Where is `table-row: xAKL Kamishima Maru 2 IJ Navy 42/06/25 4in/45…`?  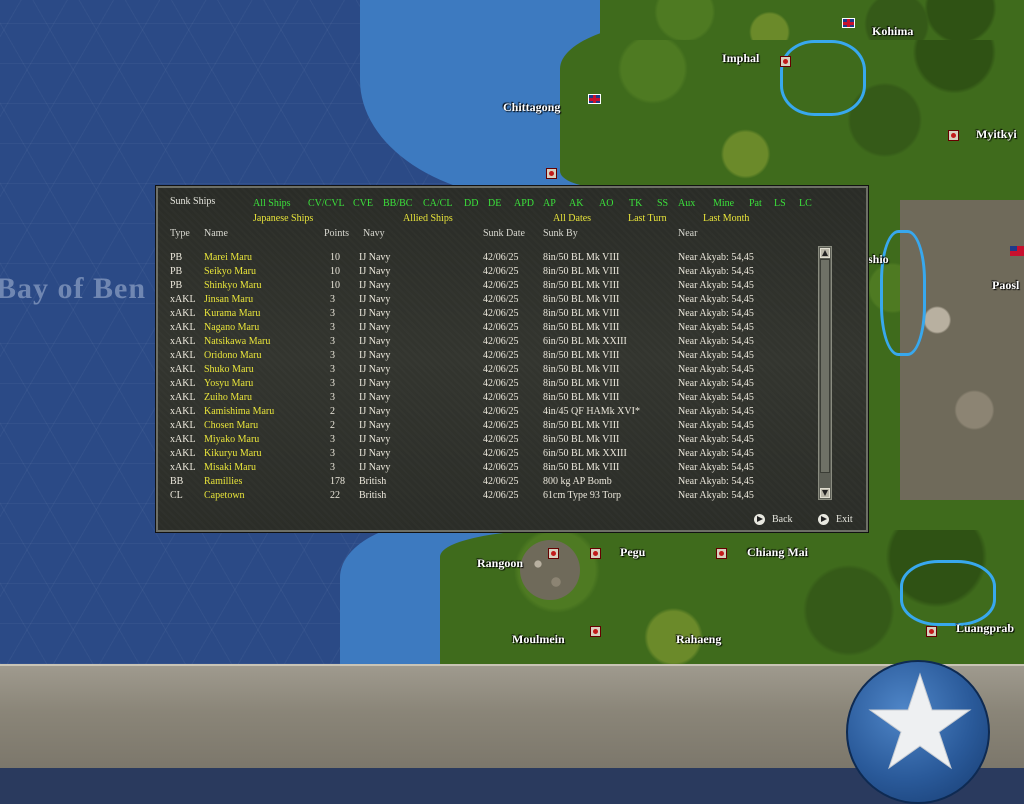 table-row: xAKL Kamishima Maru 2 IJ Navy 42/06/25 4in/45… is located at coordinates (488, 413).